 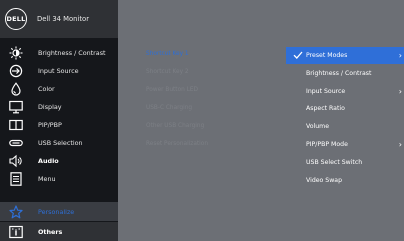 I want to click on check-icon, so click(x=298, y=55).